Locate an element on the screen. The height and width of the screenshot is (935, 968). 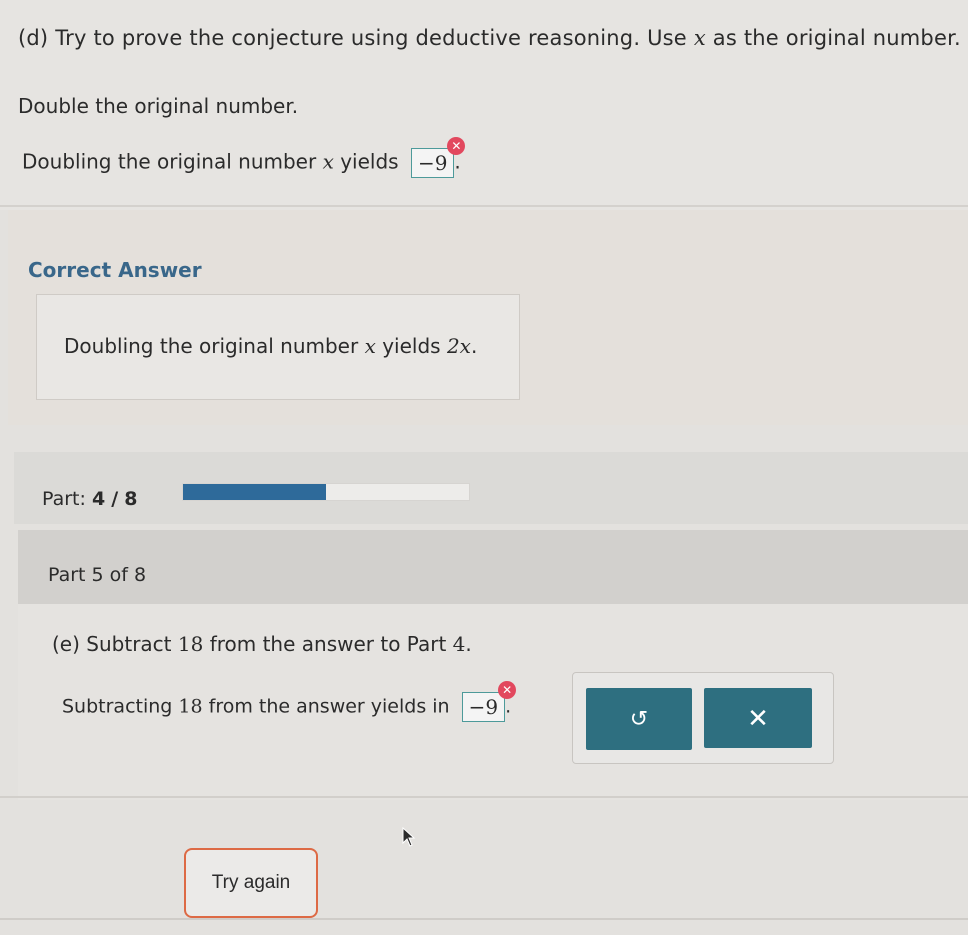
correct-answer-title: Correct Answer is located at coordinates (115, 270).